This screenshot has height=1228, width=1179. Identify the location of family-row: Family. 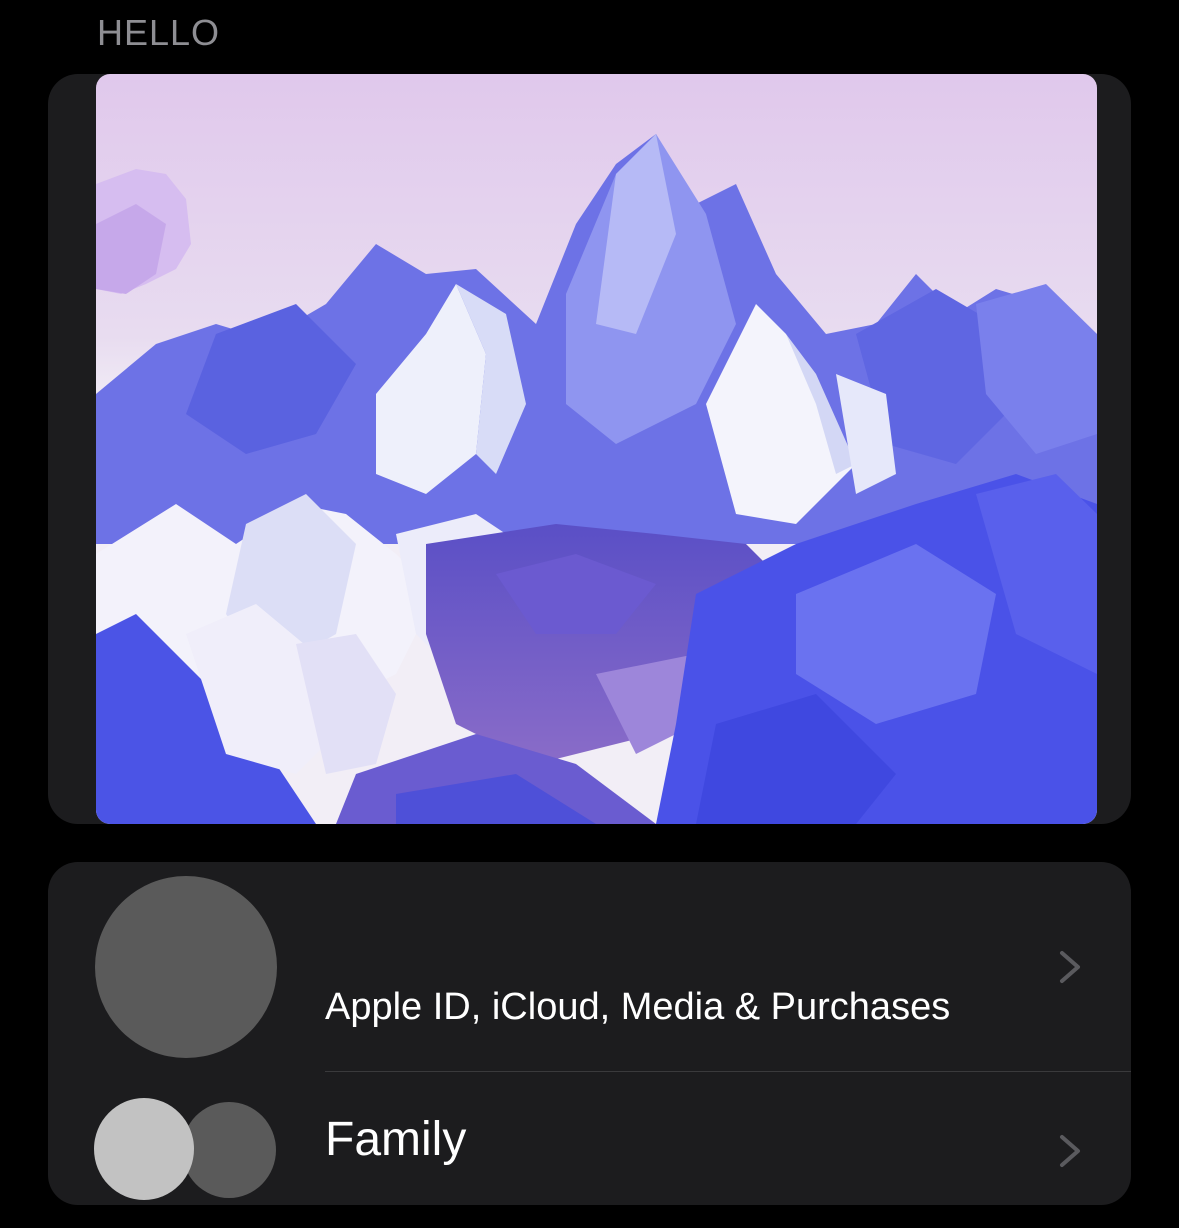
(589, 1138).